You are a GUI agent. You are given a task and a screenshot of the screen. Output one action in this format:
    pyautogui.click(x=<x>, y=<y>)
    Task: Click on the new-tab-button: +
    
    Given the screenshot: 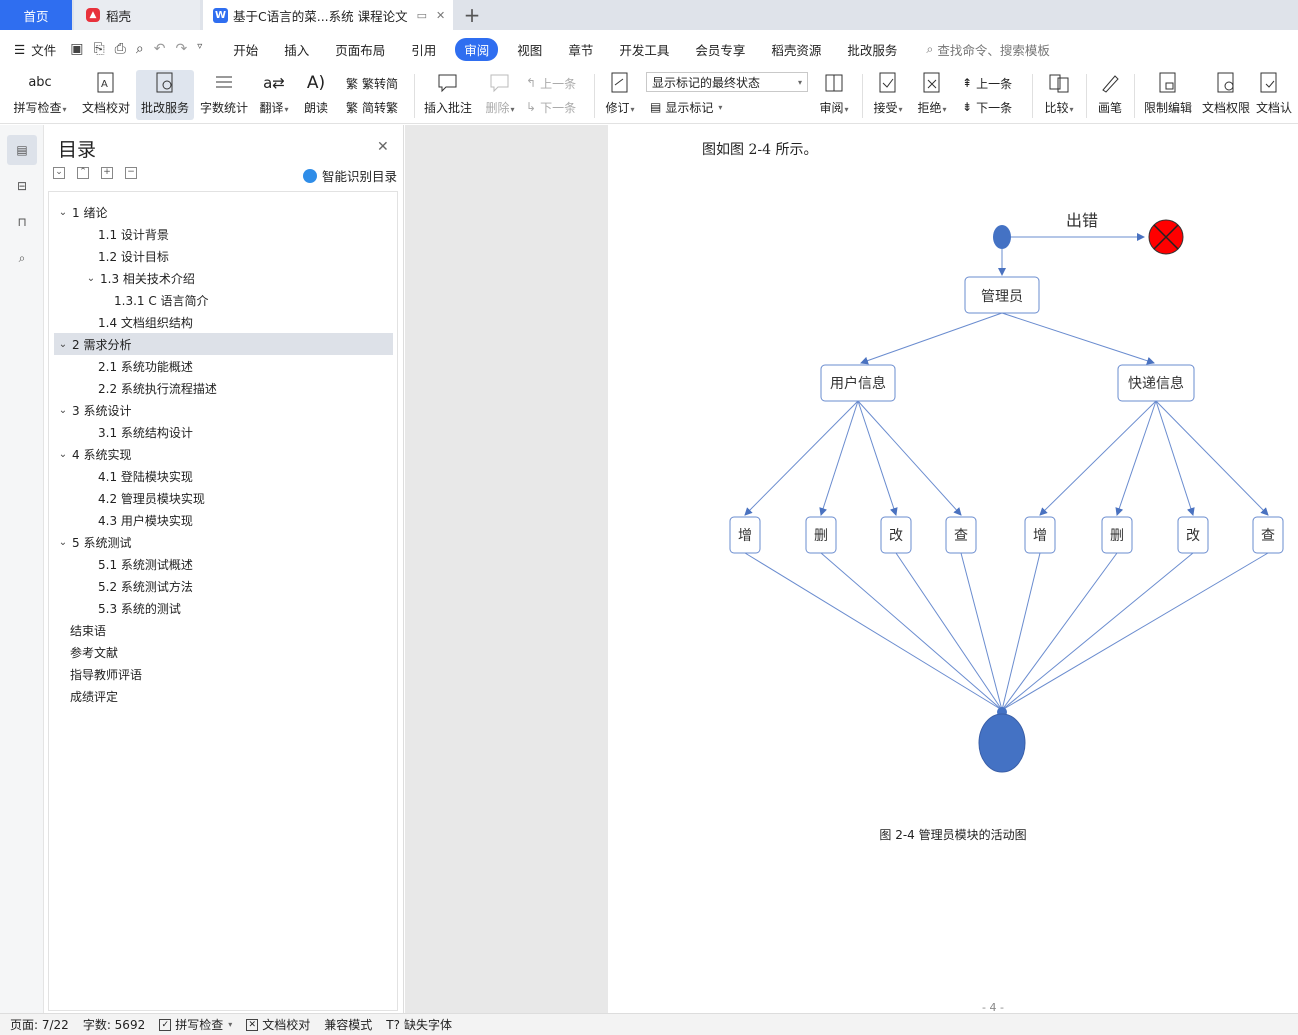 What is the action you would take?
    pyautogui.click(x=472, y=15)
    